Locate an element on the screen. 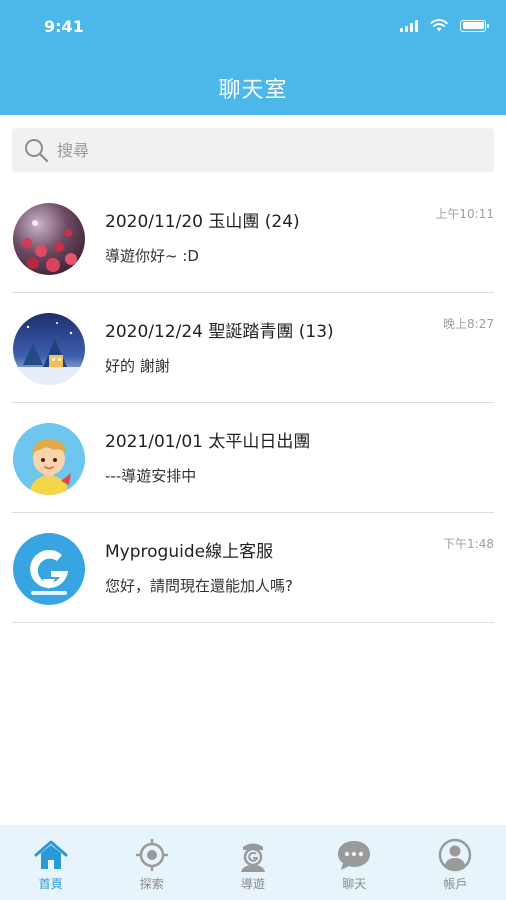 The image size is (506, 900). tab-account: 帳戶 is located at coordinates (455, 862).